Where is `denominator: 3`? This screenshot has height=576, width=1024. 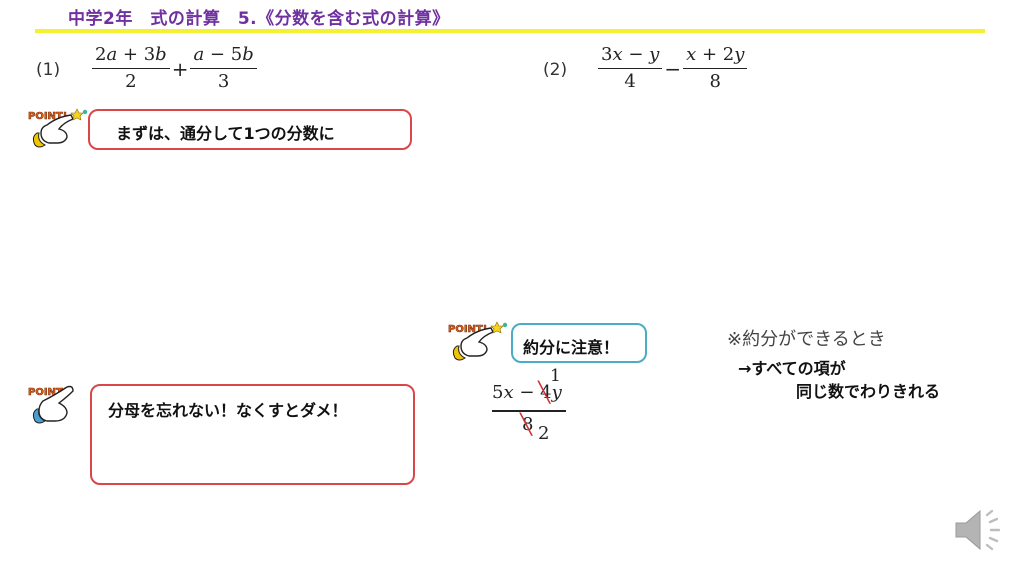 denominator: 3 is located at coordinates (223, 81).